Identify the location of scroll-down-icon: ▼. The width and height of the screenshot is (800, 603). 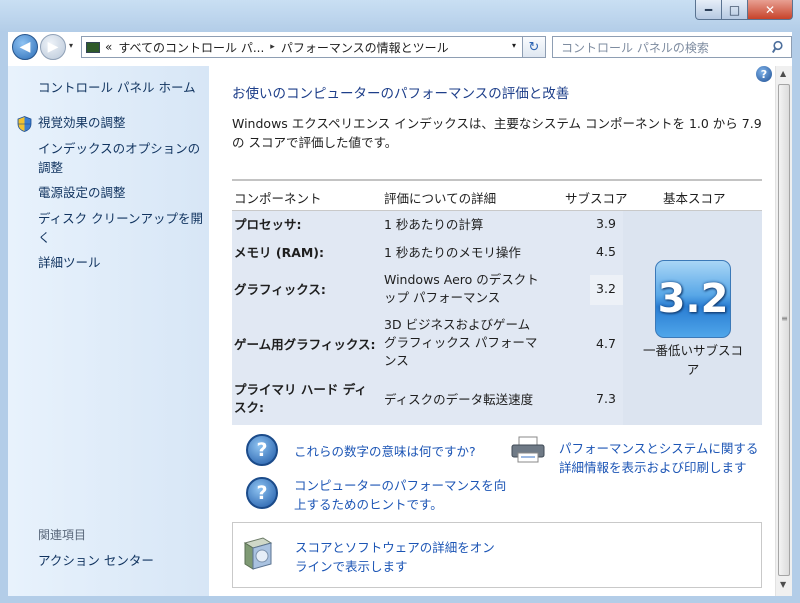
(783, 584).